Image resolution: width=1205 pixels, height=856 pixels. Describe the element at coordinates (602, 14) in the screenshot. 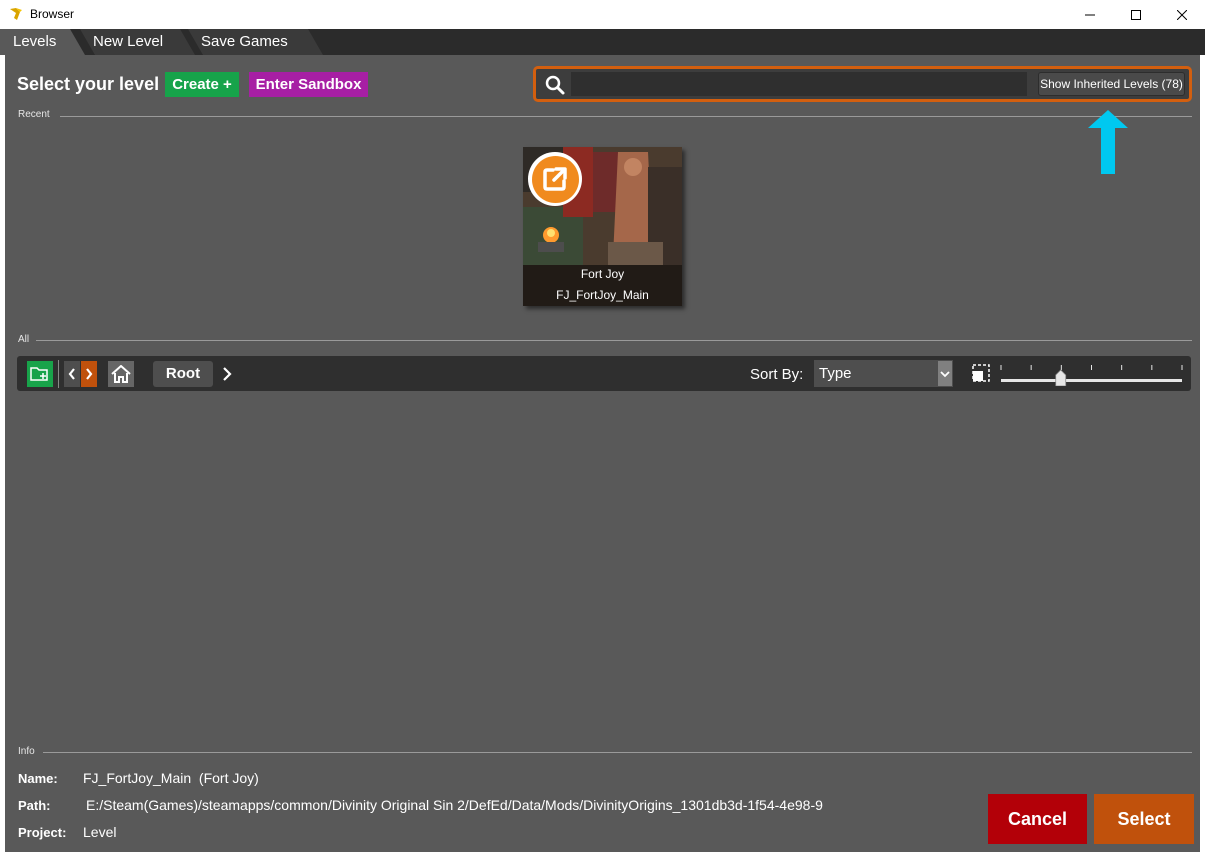

I see `title-bar: Browser` at that location.